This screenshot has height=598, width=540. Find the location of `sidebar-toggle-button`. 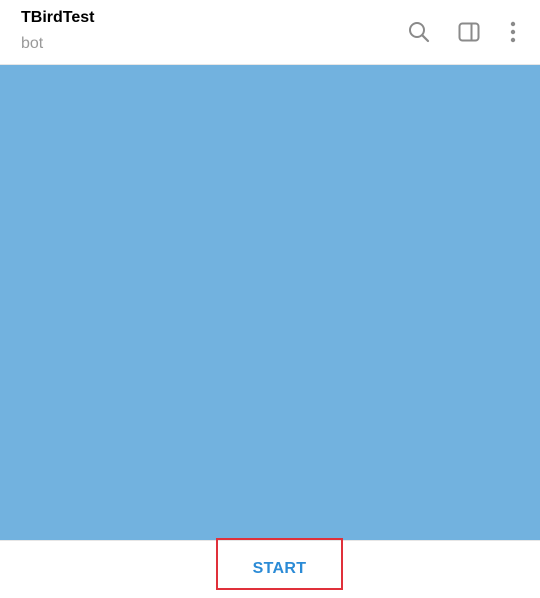

sidebar-toggle-button is located at coordinates (469, 32).